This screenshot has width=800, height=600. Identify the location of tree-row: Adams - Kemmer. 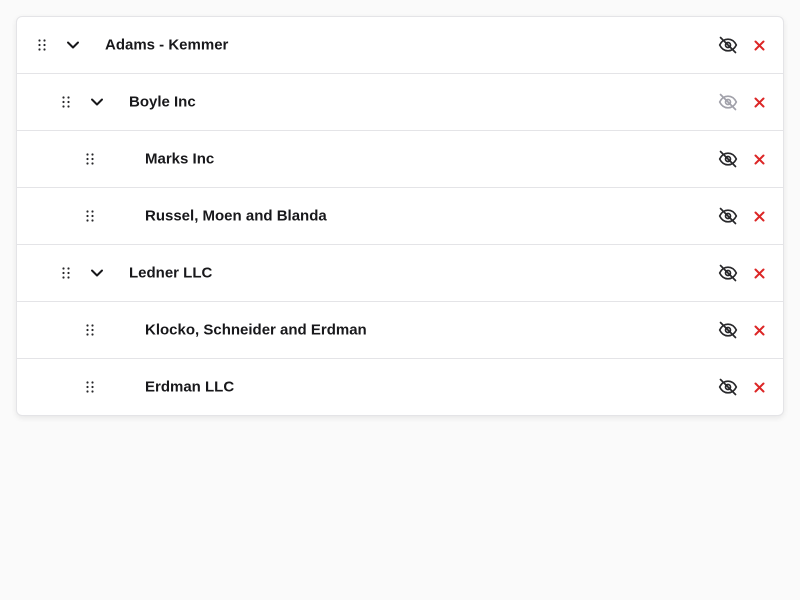
(400, 45).